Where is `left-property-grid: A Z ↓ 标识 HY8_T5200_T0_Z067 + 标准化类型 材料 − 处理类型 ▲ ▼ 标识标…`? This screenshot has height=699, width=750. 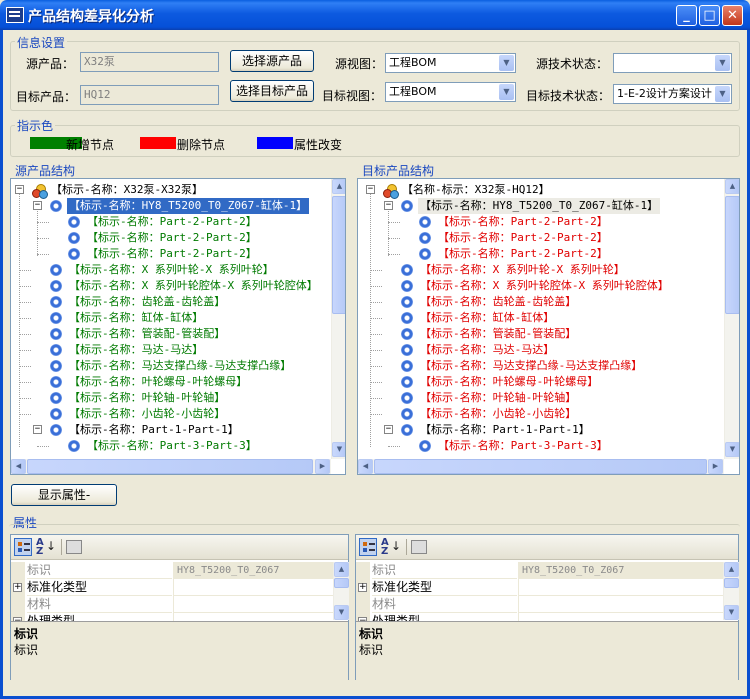 left-property-grid: A Z ↓ 标识 HY8_T5200_T0_Z067 + 标准化类型 材料 − 处理类型 ▲ ▼ 标识标… is located at coordinates (179, 607).